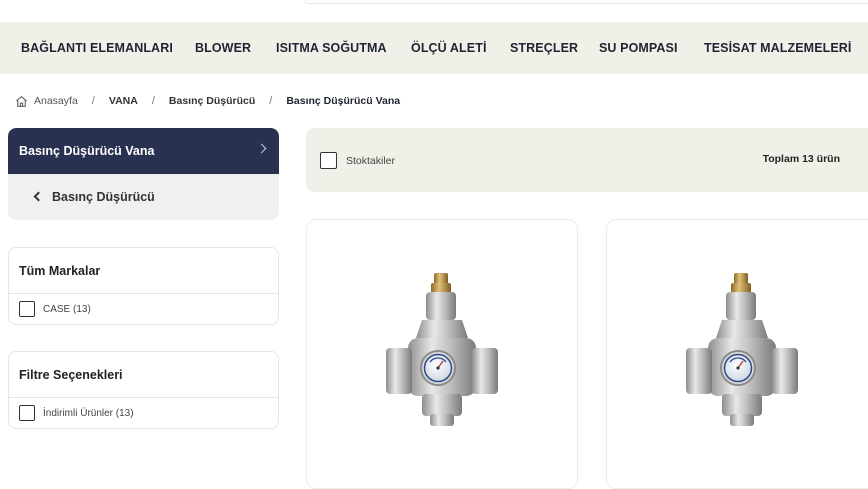 The height and width of the screenshot is (489, 868). Describe the element at coordinates (212, 101) in the screenshot. I see `breadcrumb-basinc-dusurucu: Basınç Düşürücü` at that location.